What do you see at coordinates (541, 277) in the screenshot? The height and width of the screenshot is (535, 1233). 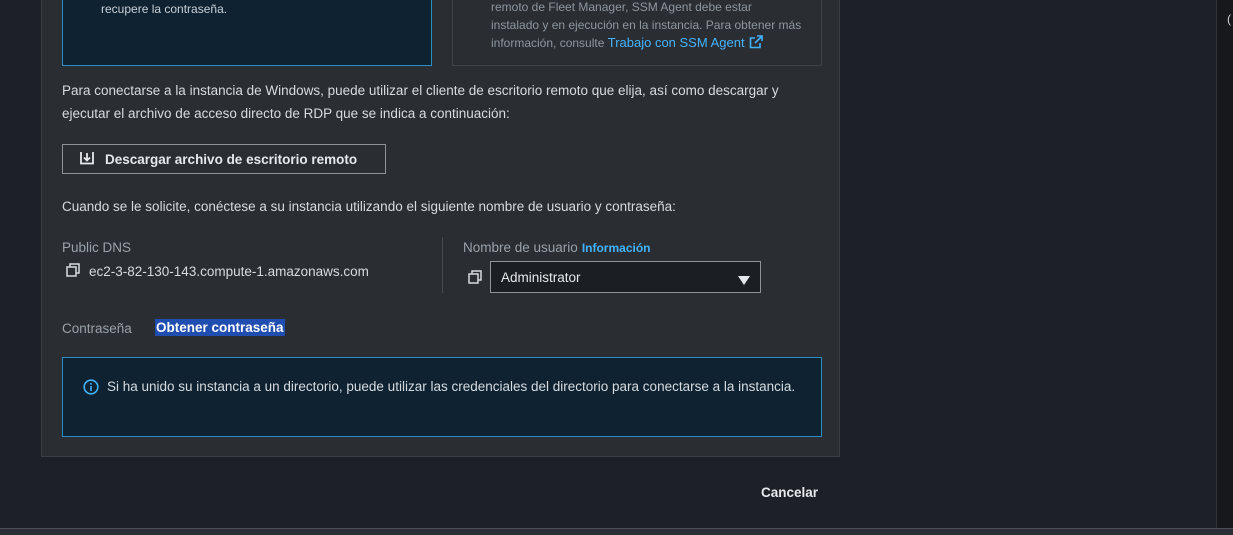 I see `username-selected-value: Administrator` at bounding box center [541, 277].